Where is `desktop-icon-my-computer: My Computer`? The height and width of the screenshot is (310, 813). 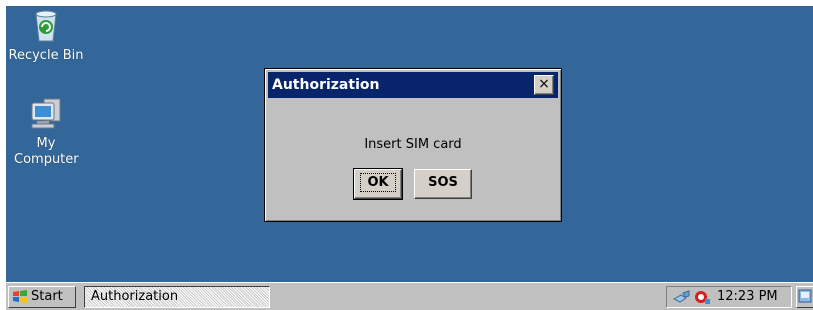
desktop-icon-my-computer: My Computer is located at coordinates (46, 132).